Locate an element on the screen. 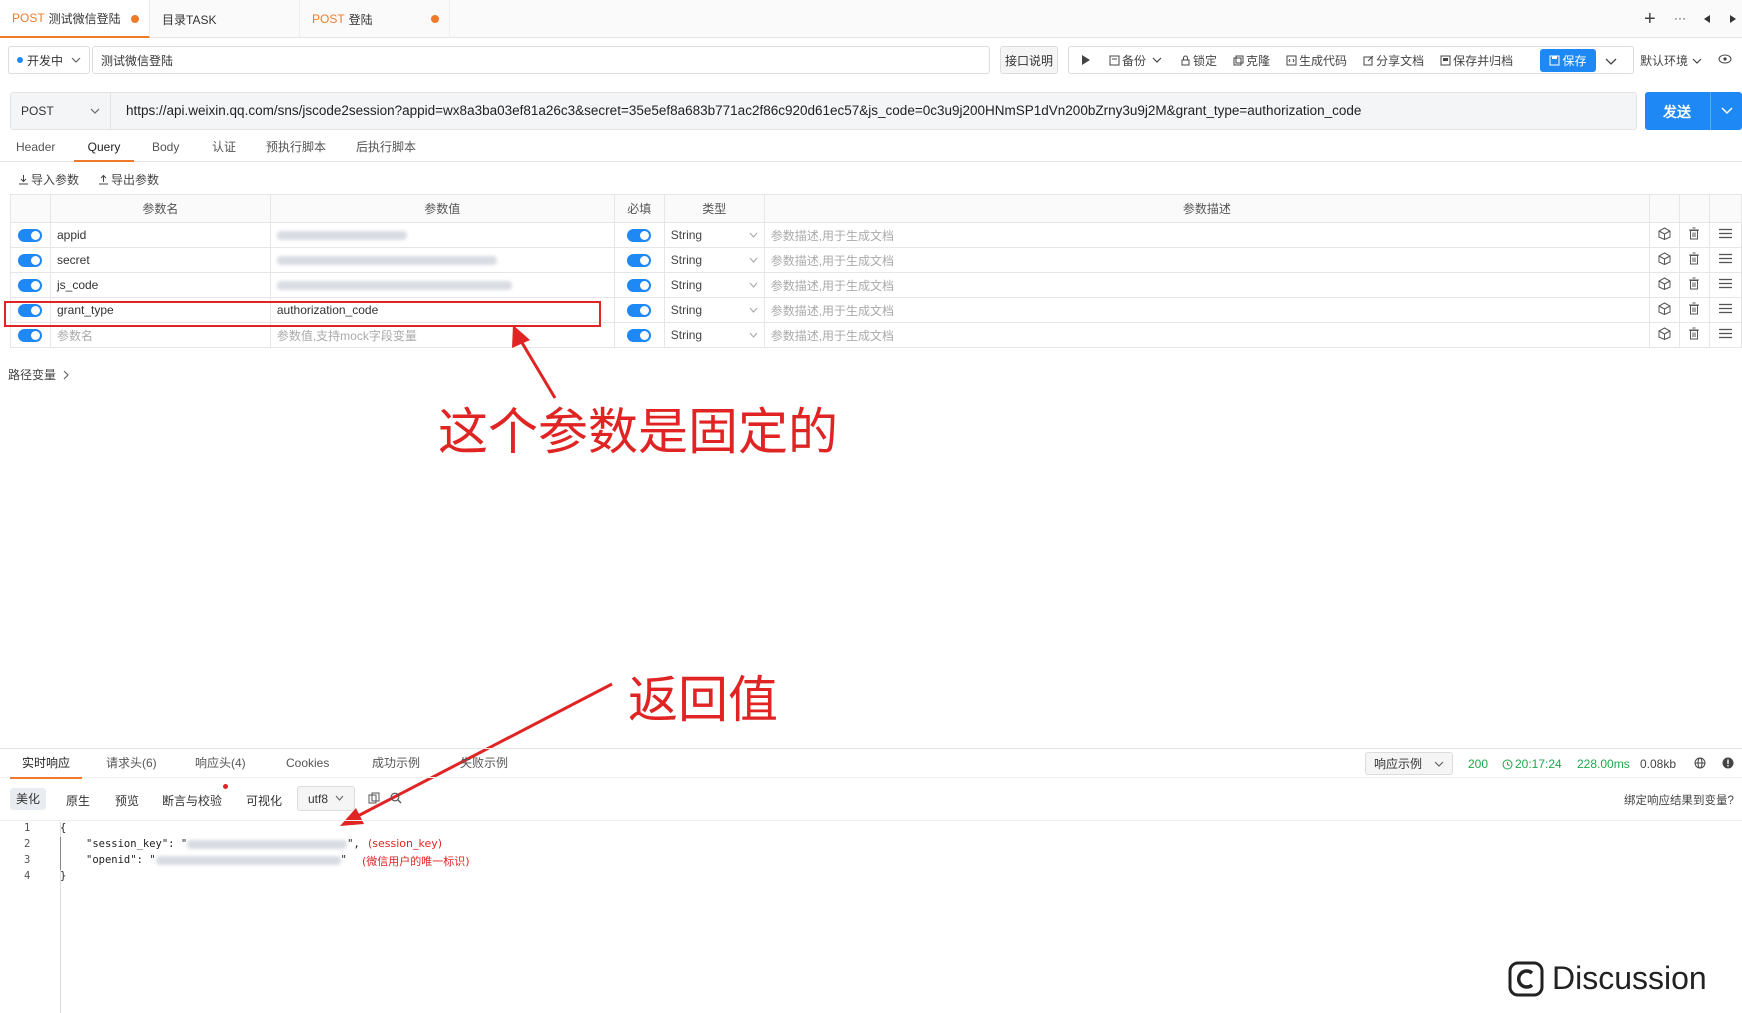 This screenshot has height=1013, width=1742. response-example-select: 响应示例 is located at coordinates (1409, 763).